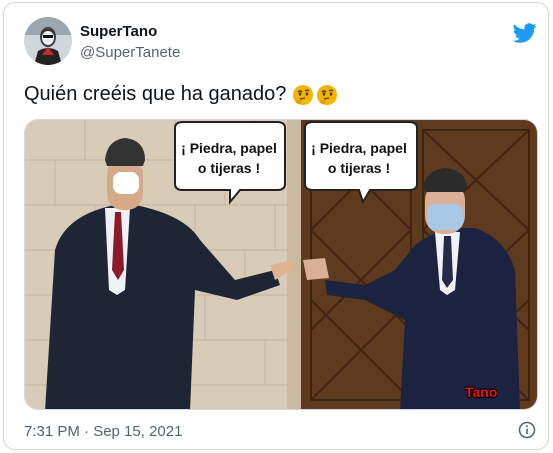  Describe the element at coordinates (130, 52) in the screenshot. I see `author-handle: @SuperTanete` at that location.